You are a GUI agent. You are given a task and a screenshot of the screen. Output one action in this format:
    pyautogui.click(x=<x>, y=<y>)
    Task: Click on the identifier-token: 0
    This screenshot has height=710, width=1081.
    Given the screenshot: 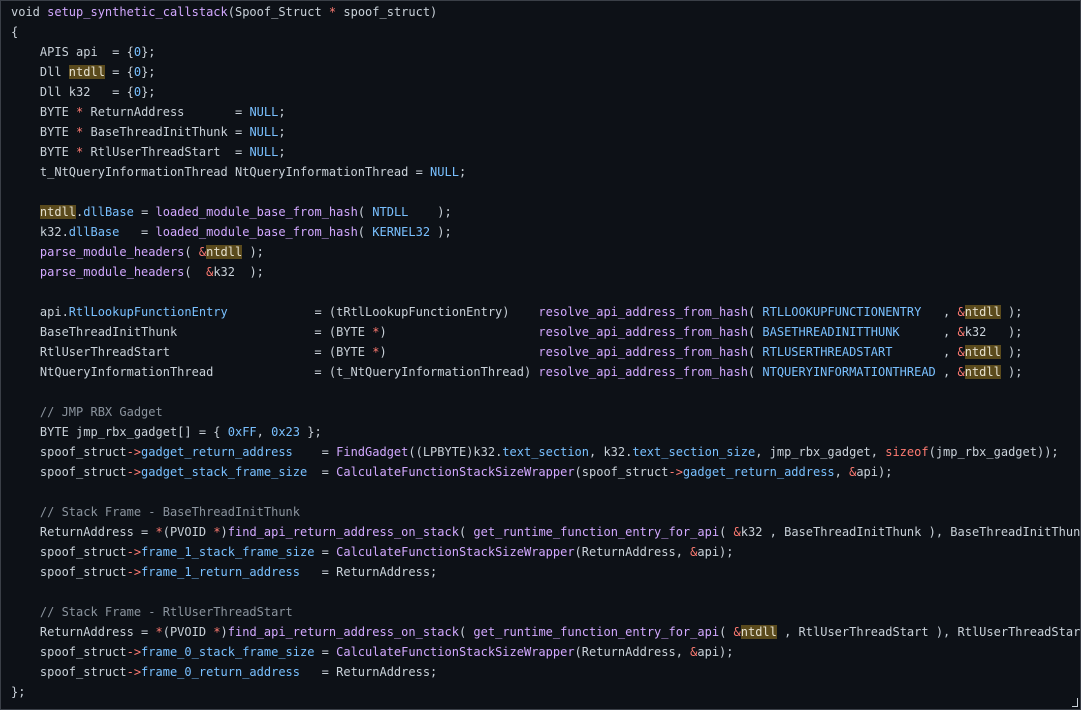 What is the action you would take?
    pyautogui.click(x=137, y=92)
    